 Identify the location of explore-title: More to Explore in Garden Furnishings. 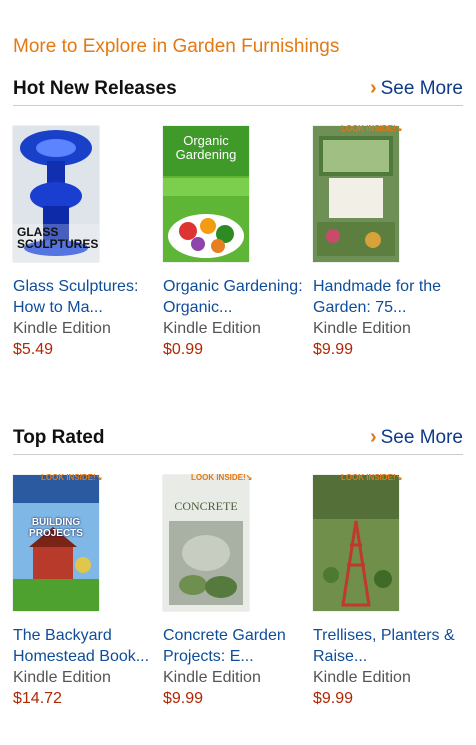
(176, 47).